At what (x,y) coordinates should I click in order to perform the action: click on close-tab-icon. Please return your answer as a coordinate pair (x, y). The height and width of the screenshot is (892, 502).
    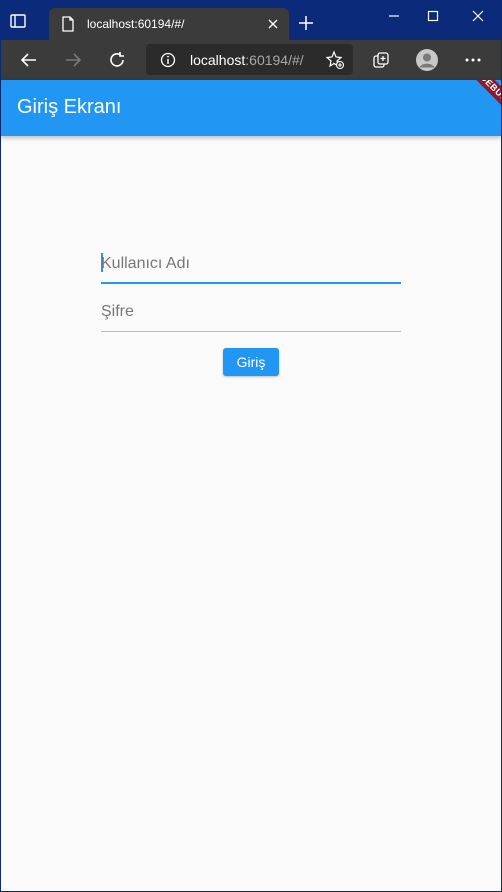
    Looking at the image, I should click on (273, 24).